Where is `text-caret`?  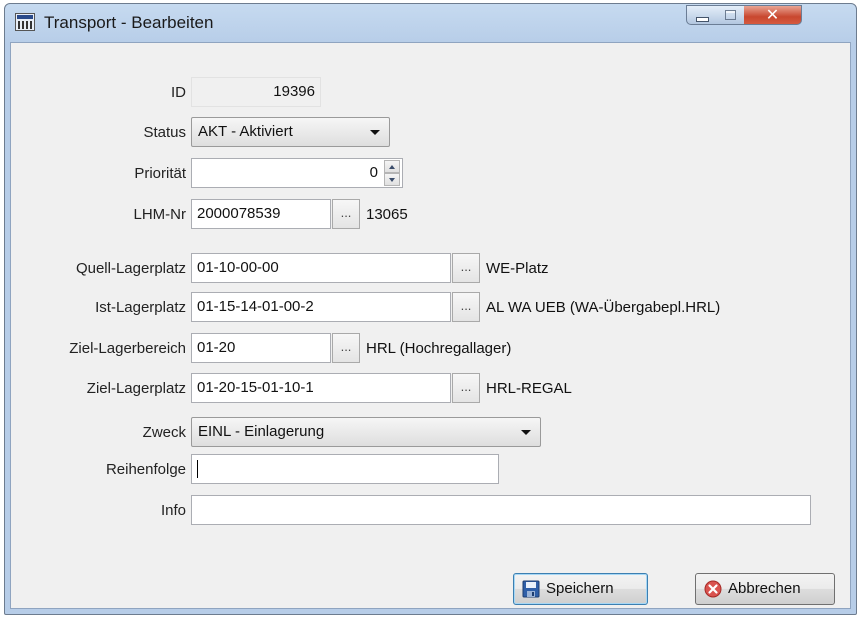
text-caret is located at coordinates (197, 469).